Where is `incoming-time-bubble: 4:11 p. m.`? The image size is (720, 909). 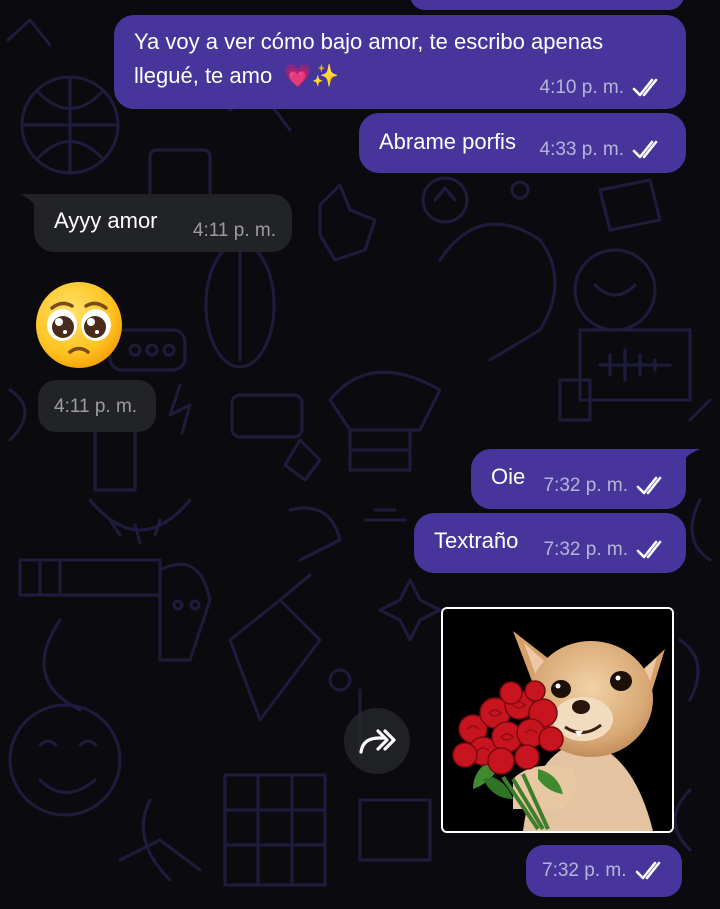 incoming-time-bubble: 4:11 p. m. is located at coordinates (97, 406).